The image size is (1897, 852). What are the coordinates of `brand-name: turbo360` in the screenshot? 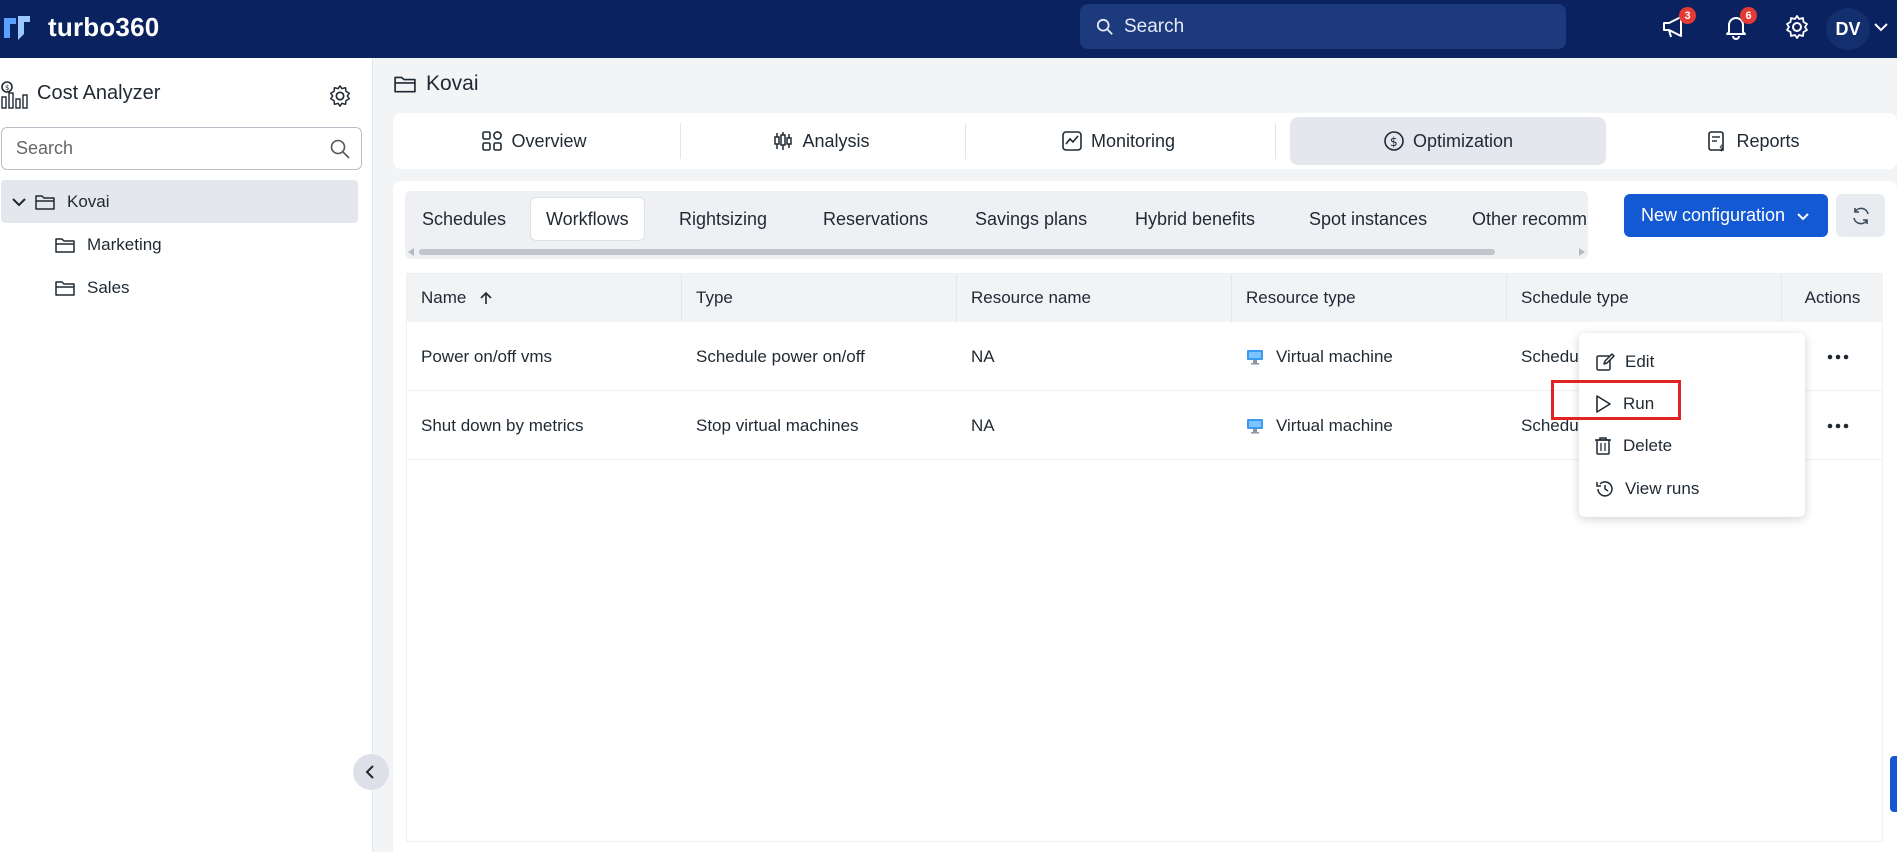 It's located at (103, 27).